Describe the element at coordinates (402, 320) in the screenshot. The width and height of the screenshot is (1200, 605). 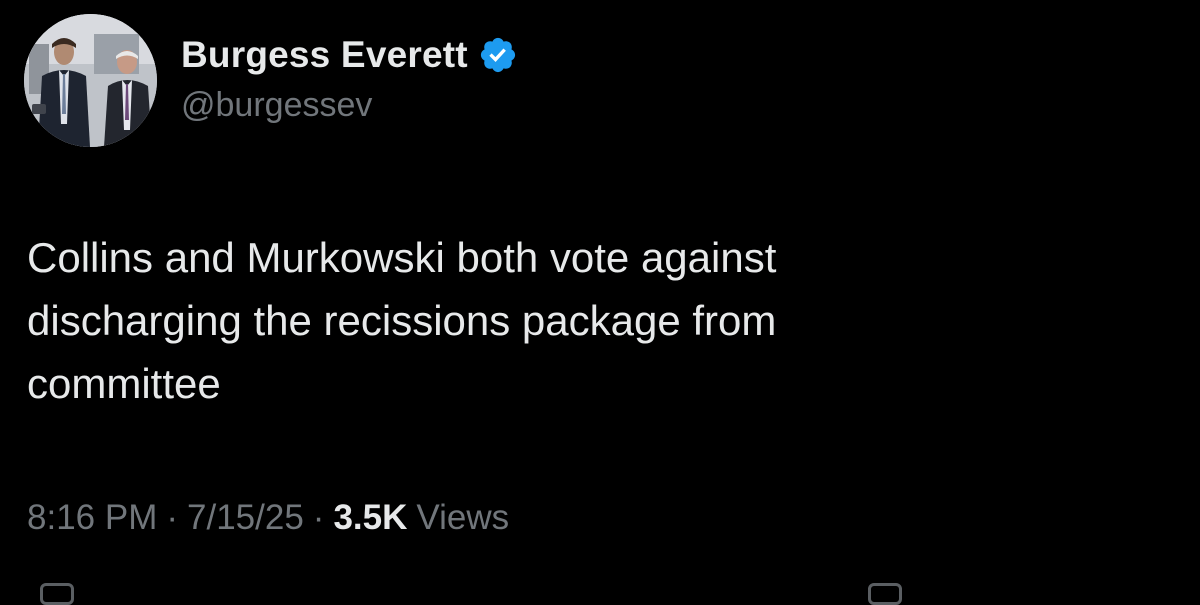
I see `tweet-text-line: discharging the recissions package from` at that location.